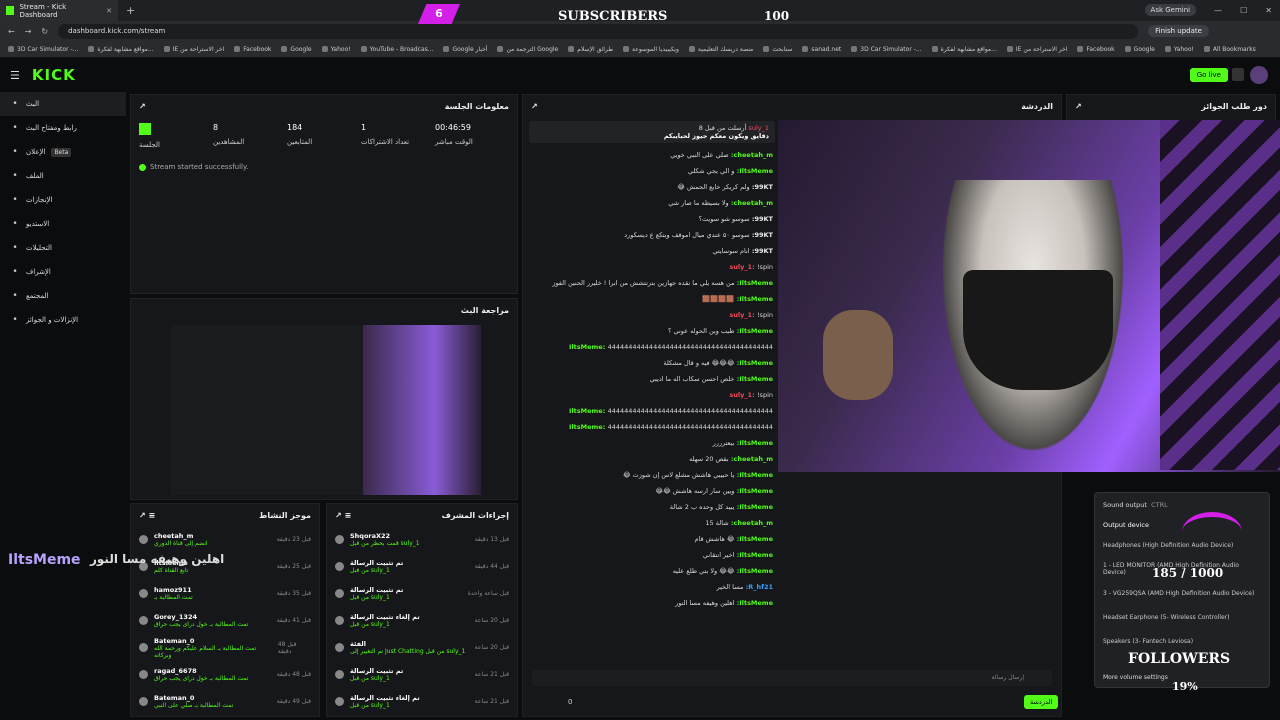 This screenshot has height=720, width=1280. What do you see at coordinates (1238, 74) in the screenshot?
I see `library-icon` at bounding box center [1238, 74].